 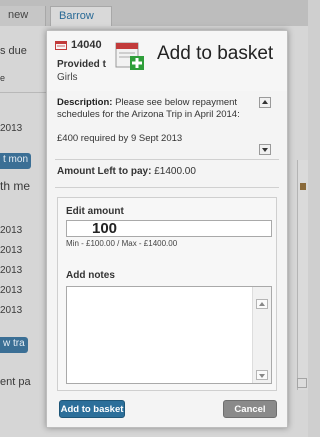 What do you see at coordinates (95, 211) in the screenshot?
I see `edit-amount-label: Edit amount` at bounding box center [95, 211].